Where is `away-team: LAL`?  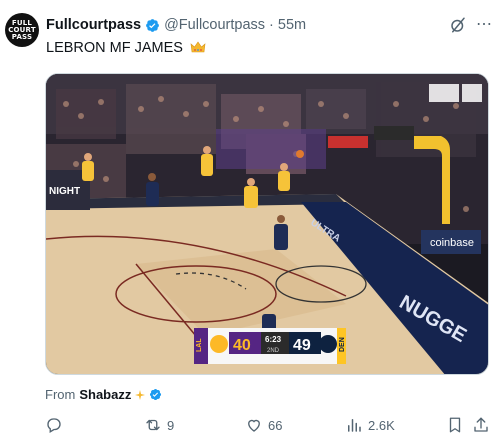
away-team: LAL is located at coordinates (199, 345).